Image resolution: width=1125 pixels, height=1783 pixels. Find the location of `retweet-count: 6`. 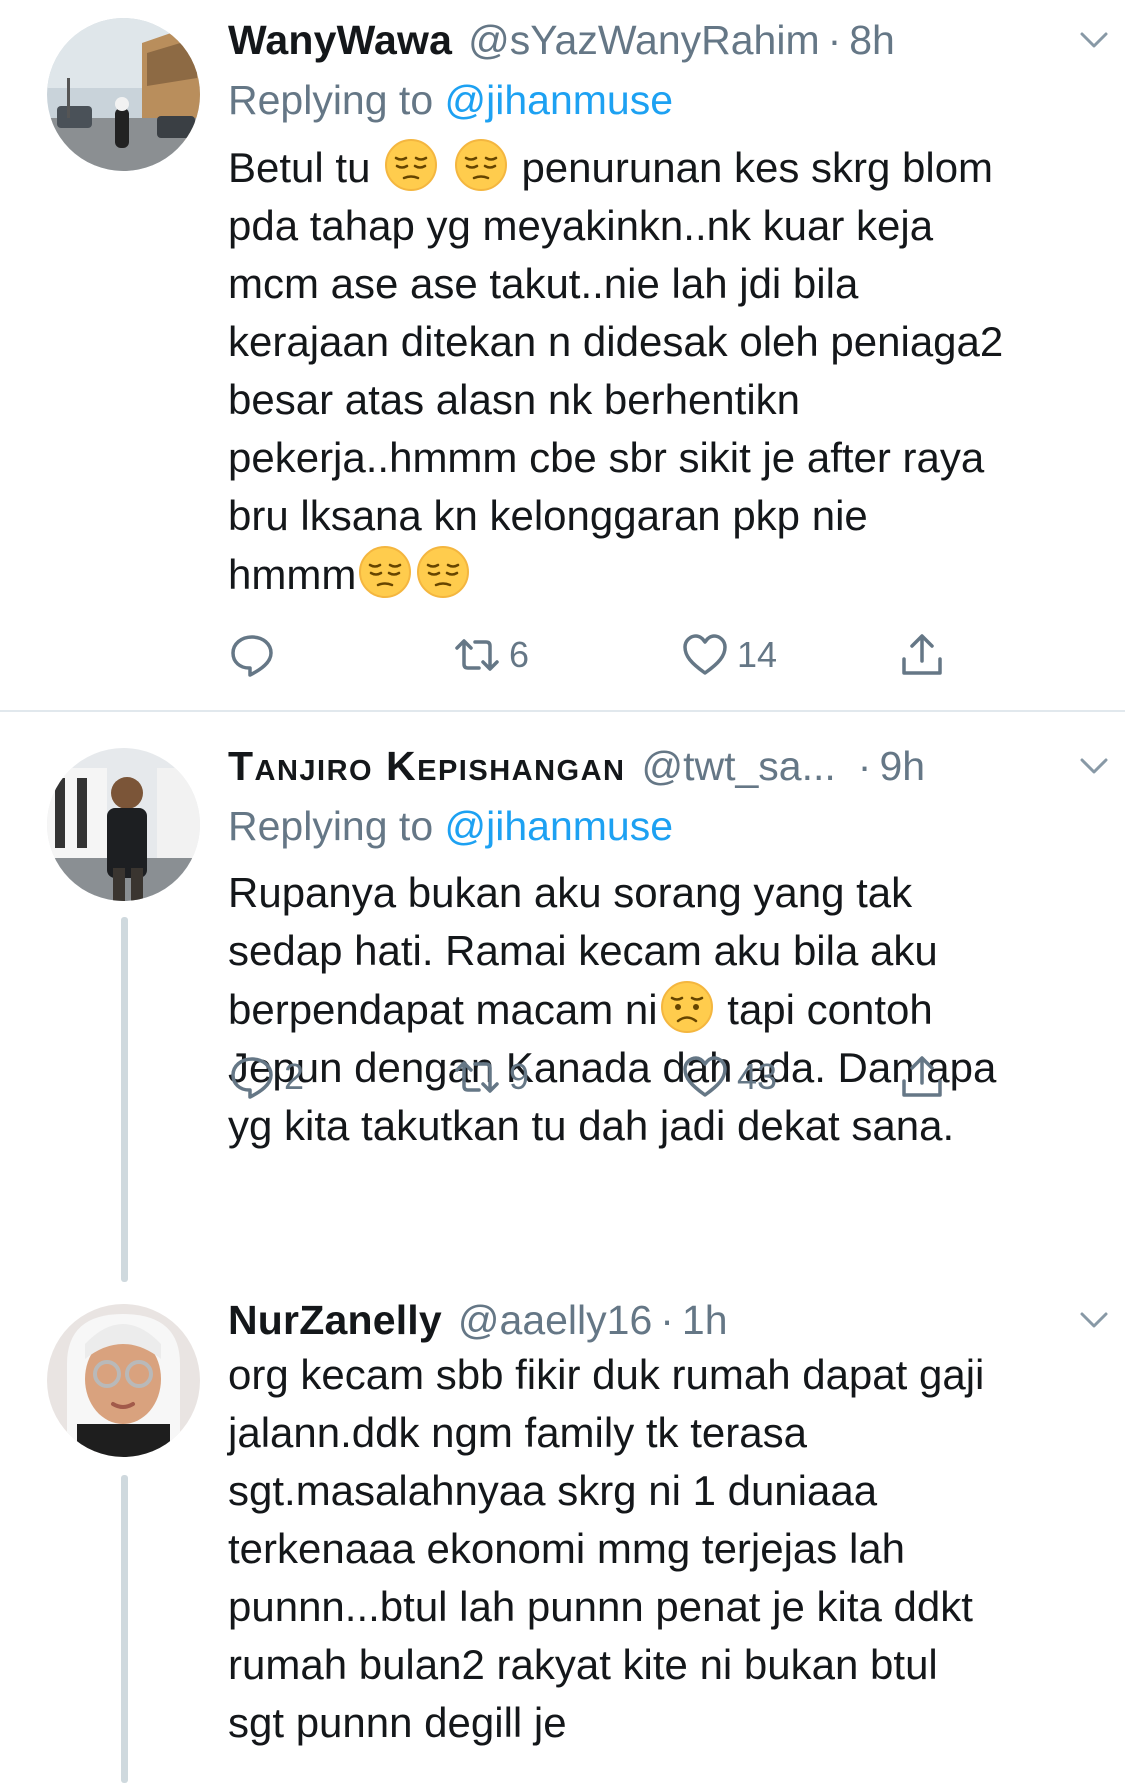

retweet-count: 6 is located at coordinates (519, 654).